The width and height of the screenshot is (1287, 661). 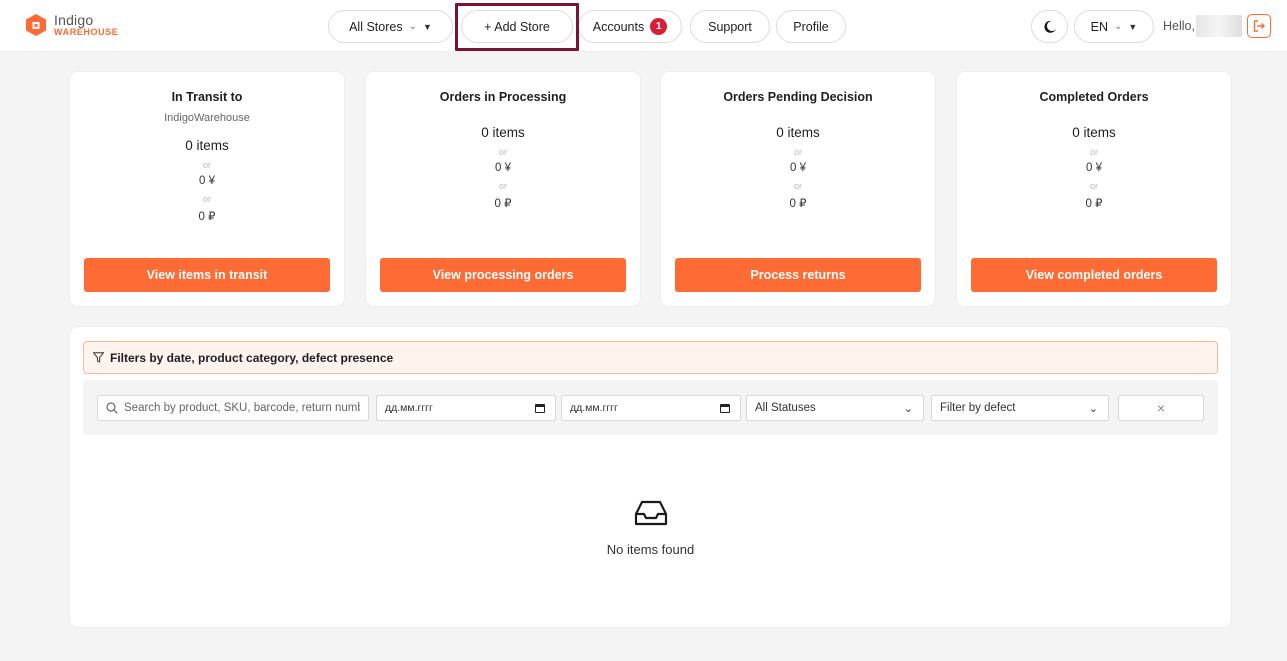 I want to click on empty-state-text: No items found, so click(x=650, y=549).